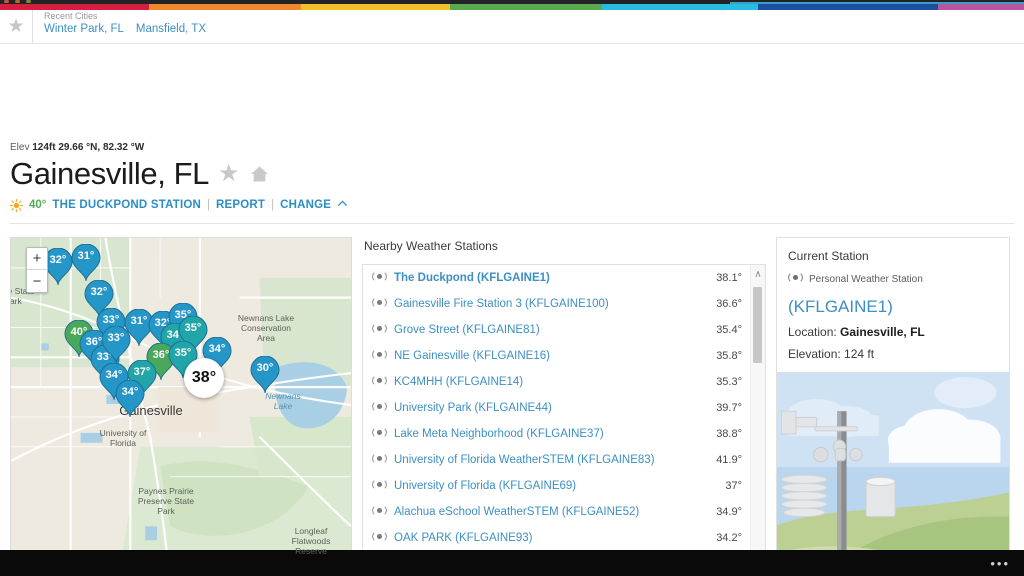  What do you see at coordinates (512, 563) in the screenshot?
I see `bottom-status-bar: •••` at bounding box center [512, 563].